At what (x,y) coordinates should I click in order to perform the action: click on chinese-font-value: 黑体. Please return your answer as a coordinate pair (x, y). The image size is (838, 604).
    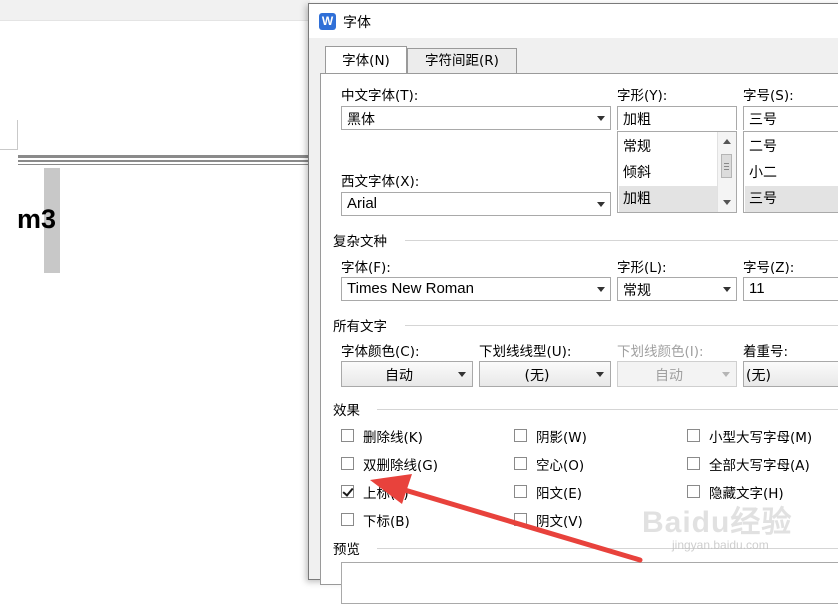
    Looking at the image, I should click on (361, 120).